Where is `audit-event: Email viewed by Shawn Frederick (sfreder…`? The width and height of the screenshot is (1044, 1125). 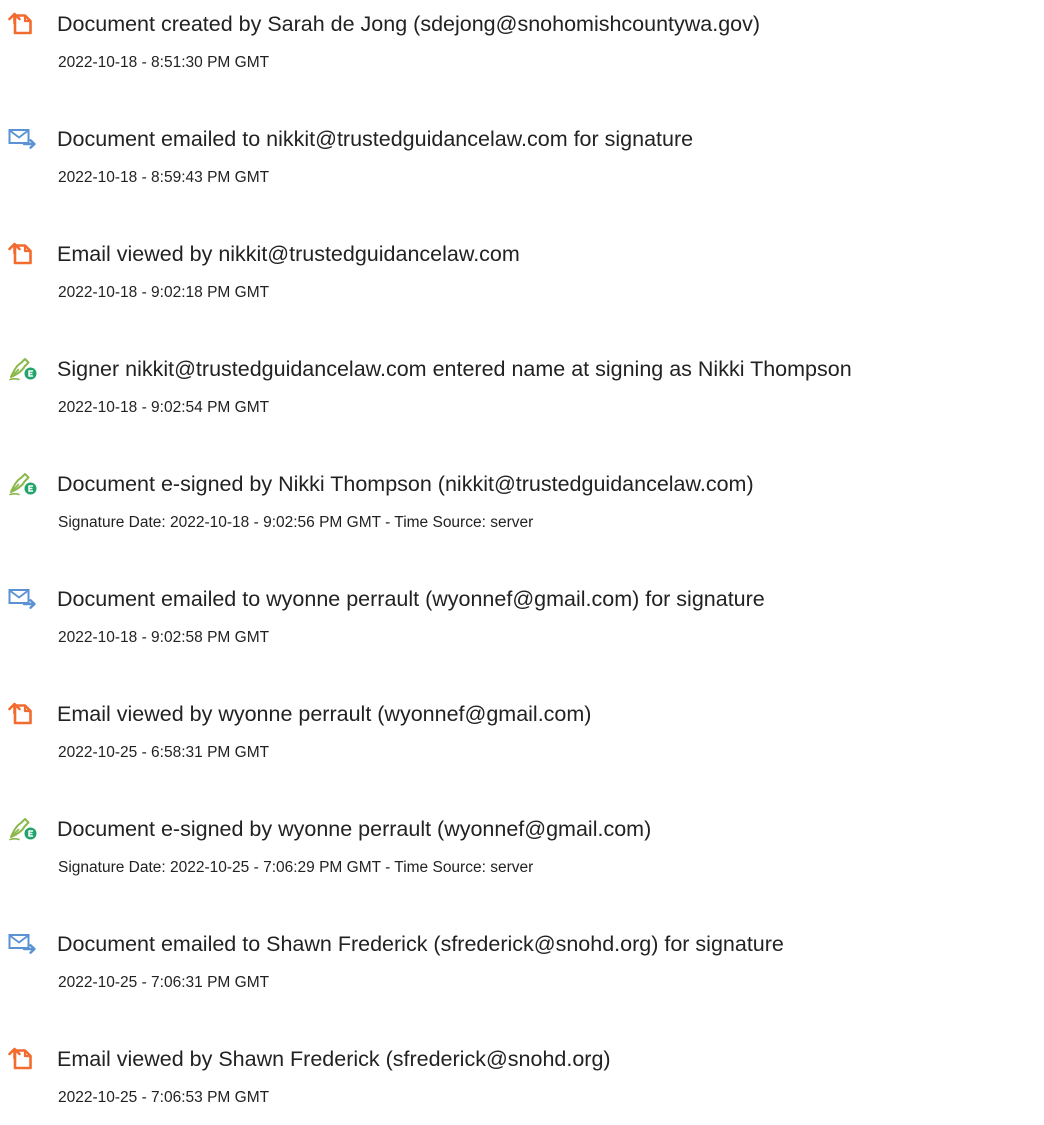 audit-event: Email viewed by Shawn Frederick (sfreder… is located at coordinates (522, 1080).